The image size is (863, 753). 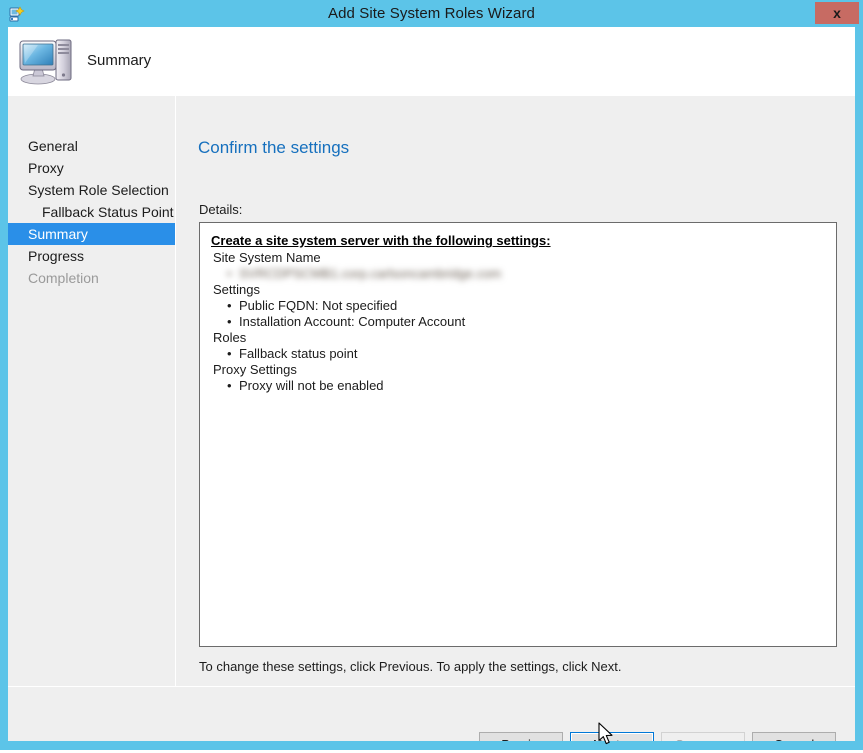 I want to click on title-bar: Add Site System Roles Wizard x, so click(x=431, y=13).